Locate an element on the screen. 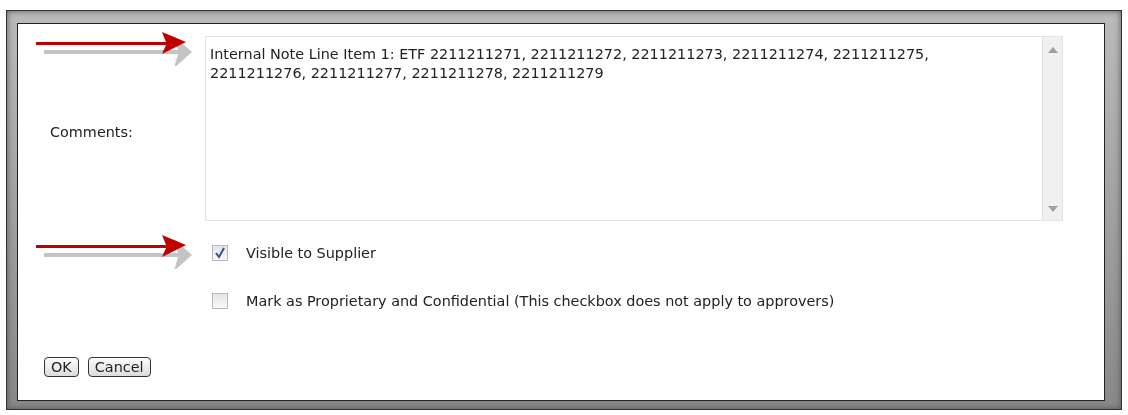 This screenshot has height=415, width=1128. checkbox-label: Mark as Proprietary and Confidential (This checkbox does not apply to approvers) is located at coordinates (540, 301).